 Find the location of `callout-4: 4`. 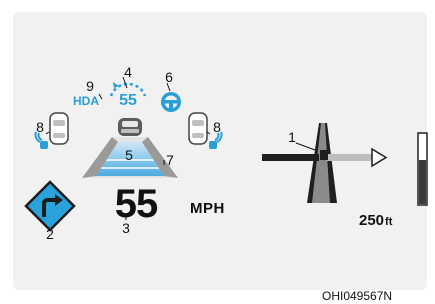

callout-4: 4 is located at coordinates (128, 72).